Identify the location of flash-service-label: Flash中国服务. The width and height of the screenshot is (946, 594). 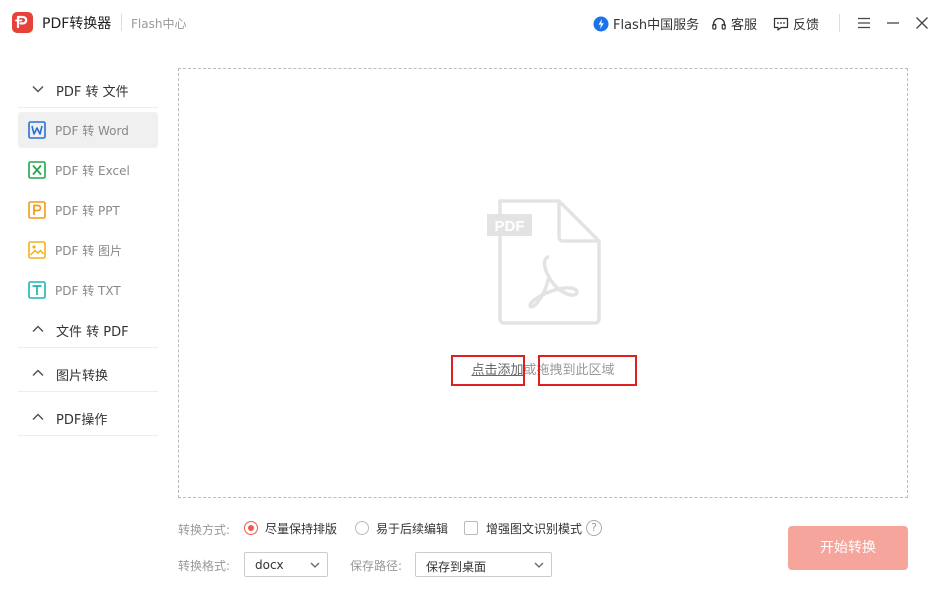
(656, 25).